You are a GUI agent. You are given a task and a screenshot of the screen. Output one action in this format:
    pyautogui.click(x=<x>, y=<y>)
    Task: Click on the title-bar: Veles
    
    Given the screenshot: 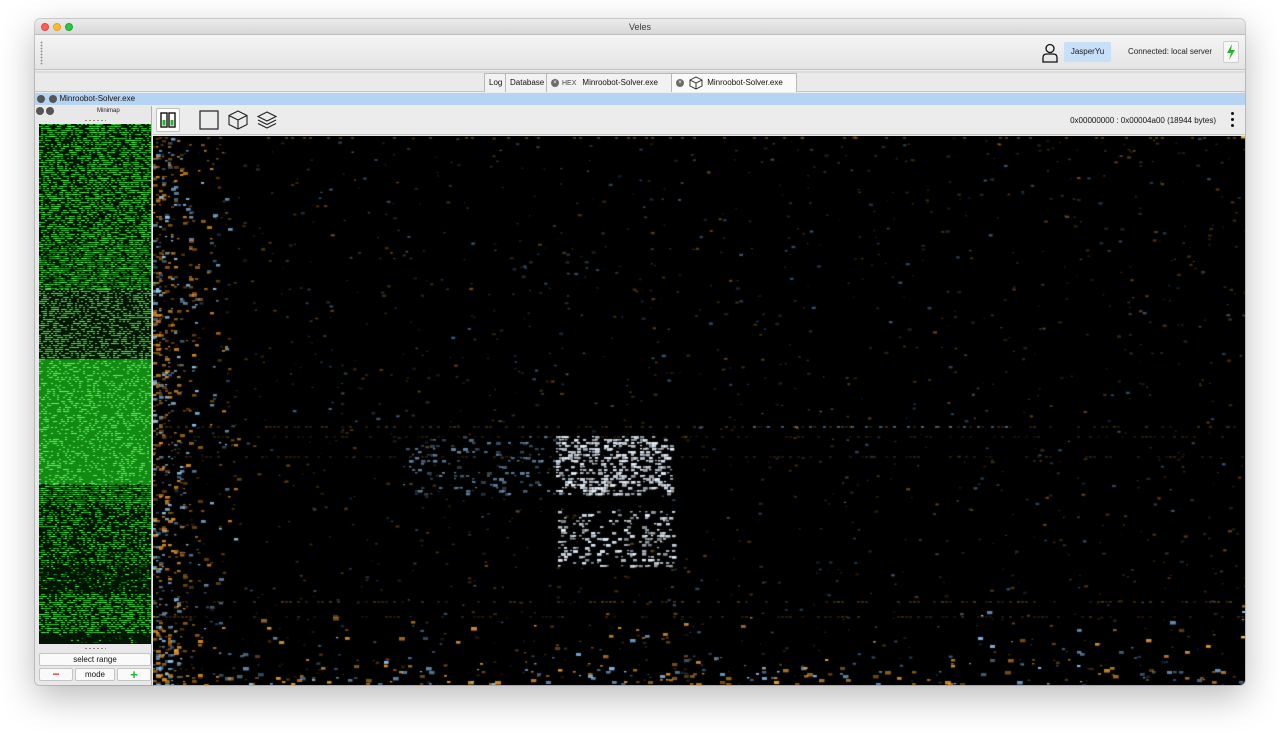 What is the action you would take?
    pyautogui.click(x=640, y=27)
    